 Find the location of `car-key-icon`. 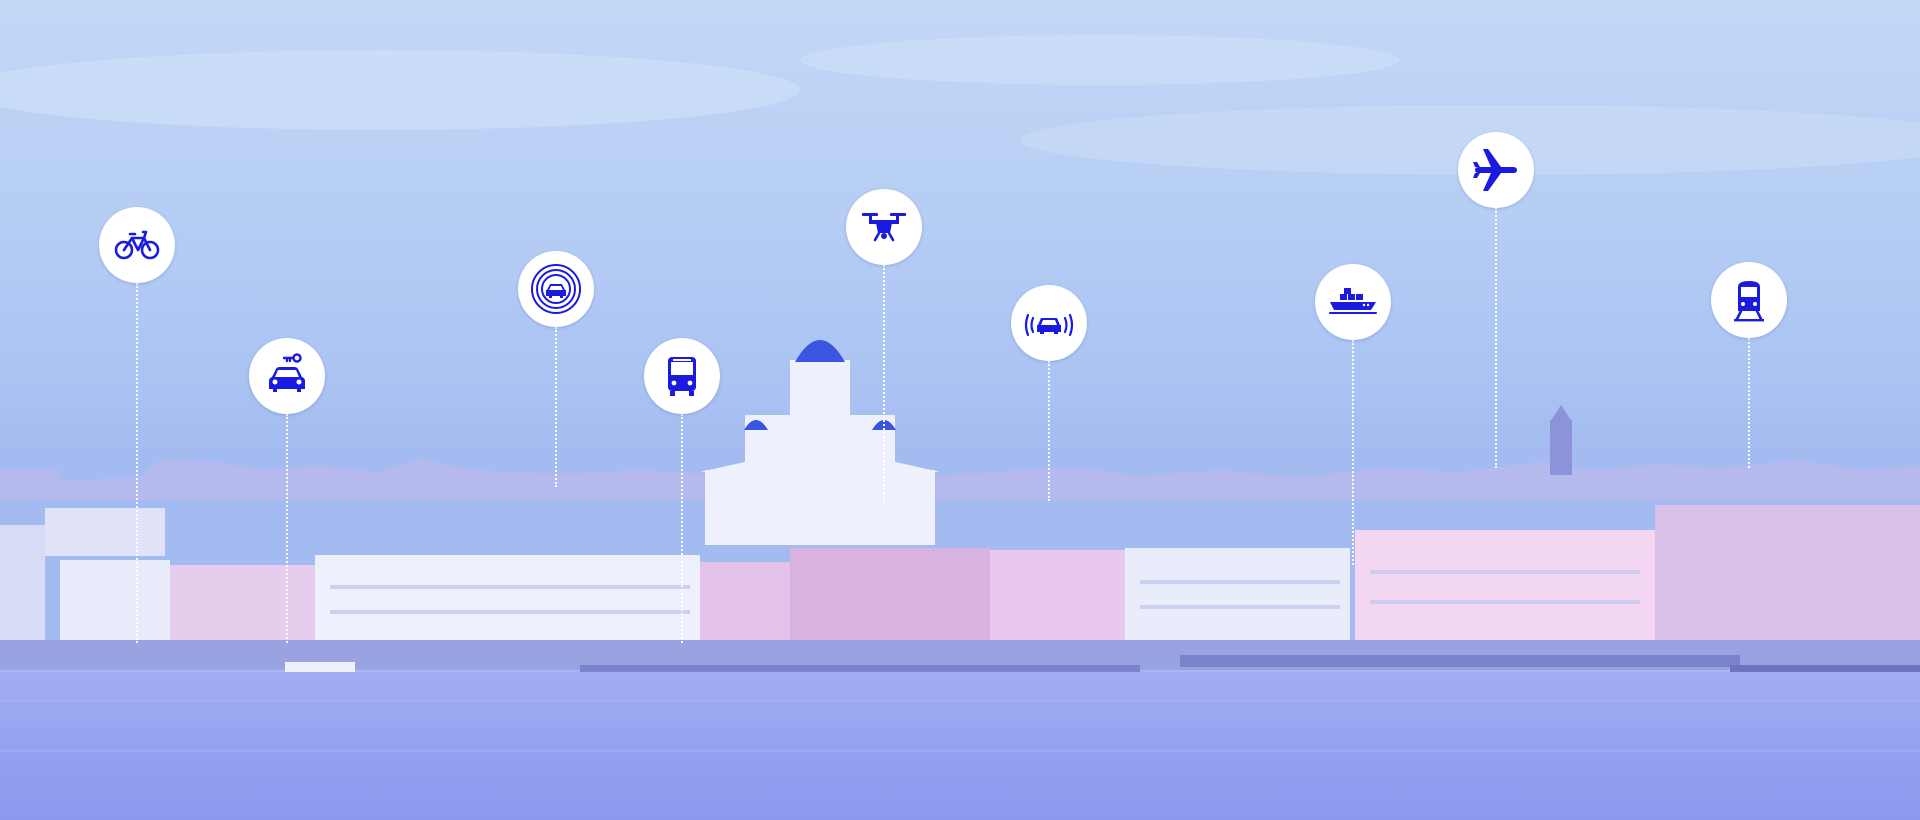

car-key-icon is located at coordinates (287, 372).